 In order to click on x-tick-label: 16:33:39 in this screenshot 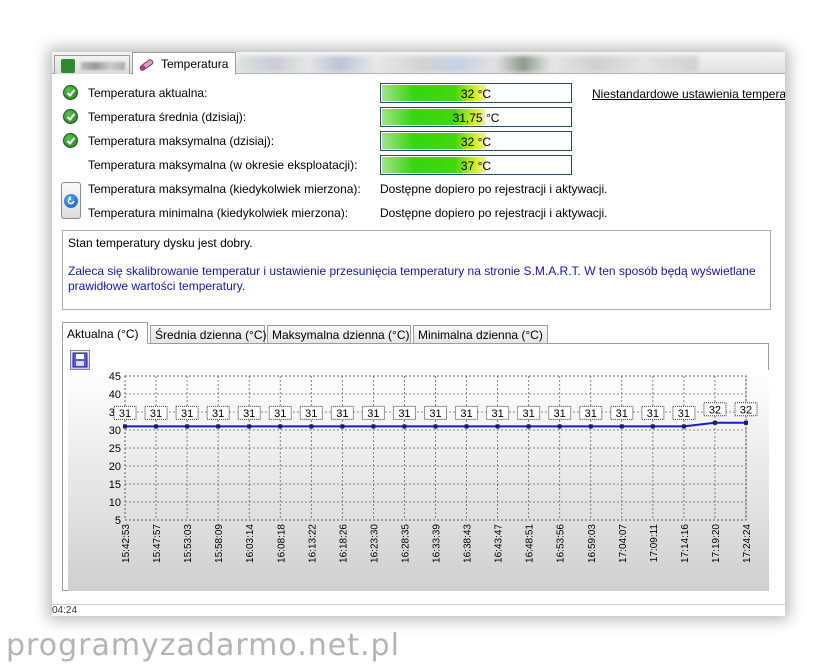, I will do `click(437, 543)`.